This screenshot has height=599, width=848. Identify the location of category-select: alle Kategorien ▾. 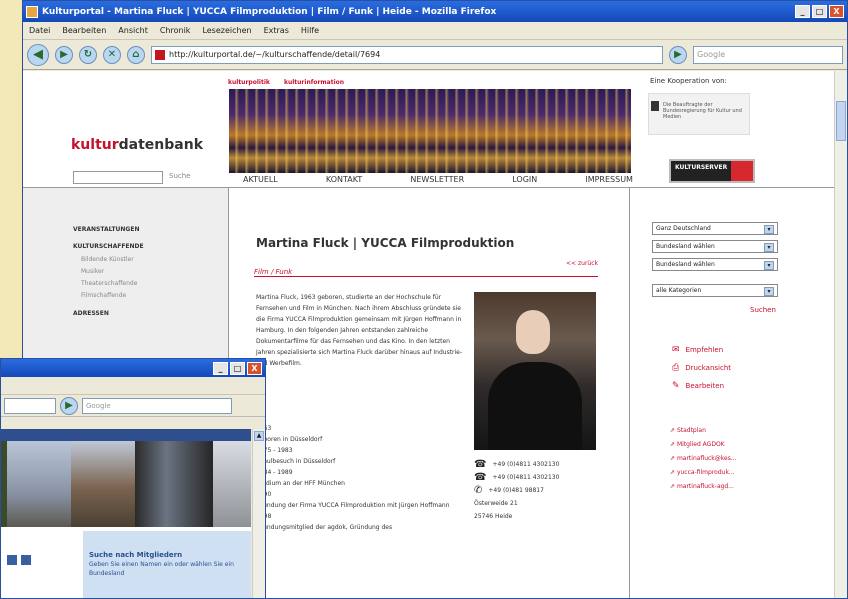
(715, 290).